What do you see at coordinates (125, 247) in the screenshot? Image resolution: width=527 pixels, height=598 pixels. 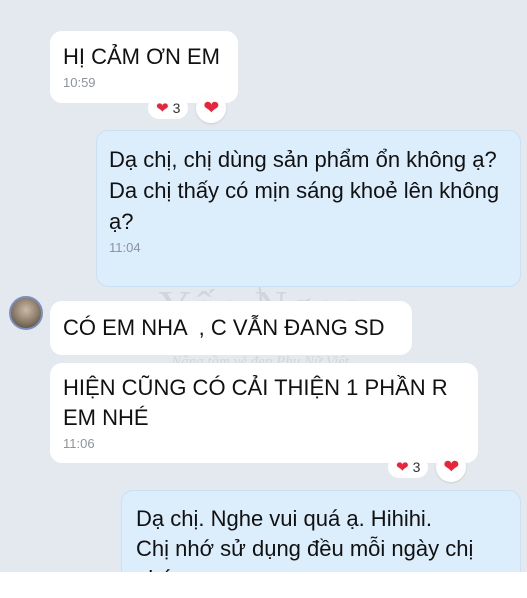 I see `message-time: 11:04` at bounding box center [125, 247].